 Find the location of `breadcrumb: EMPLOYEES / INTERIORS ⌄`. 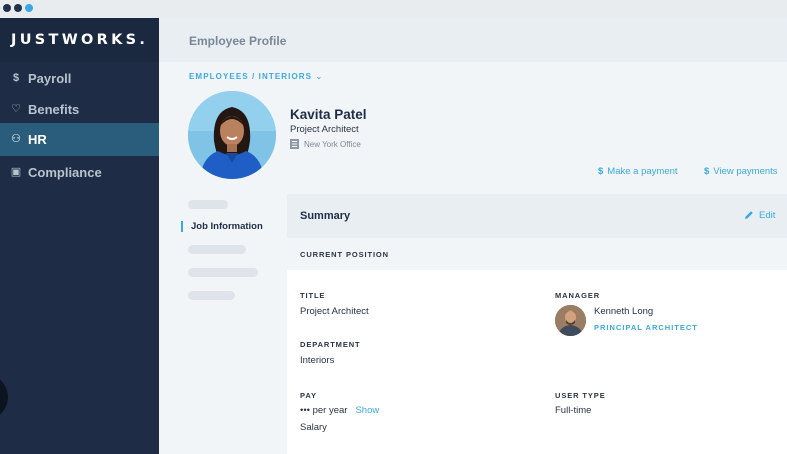

breadcrumb: EMPLOYEES / INTERIORS ⌄ is located at coordinates (256, 76).